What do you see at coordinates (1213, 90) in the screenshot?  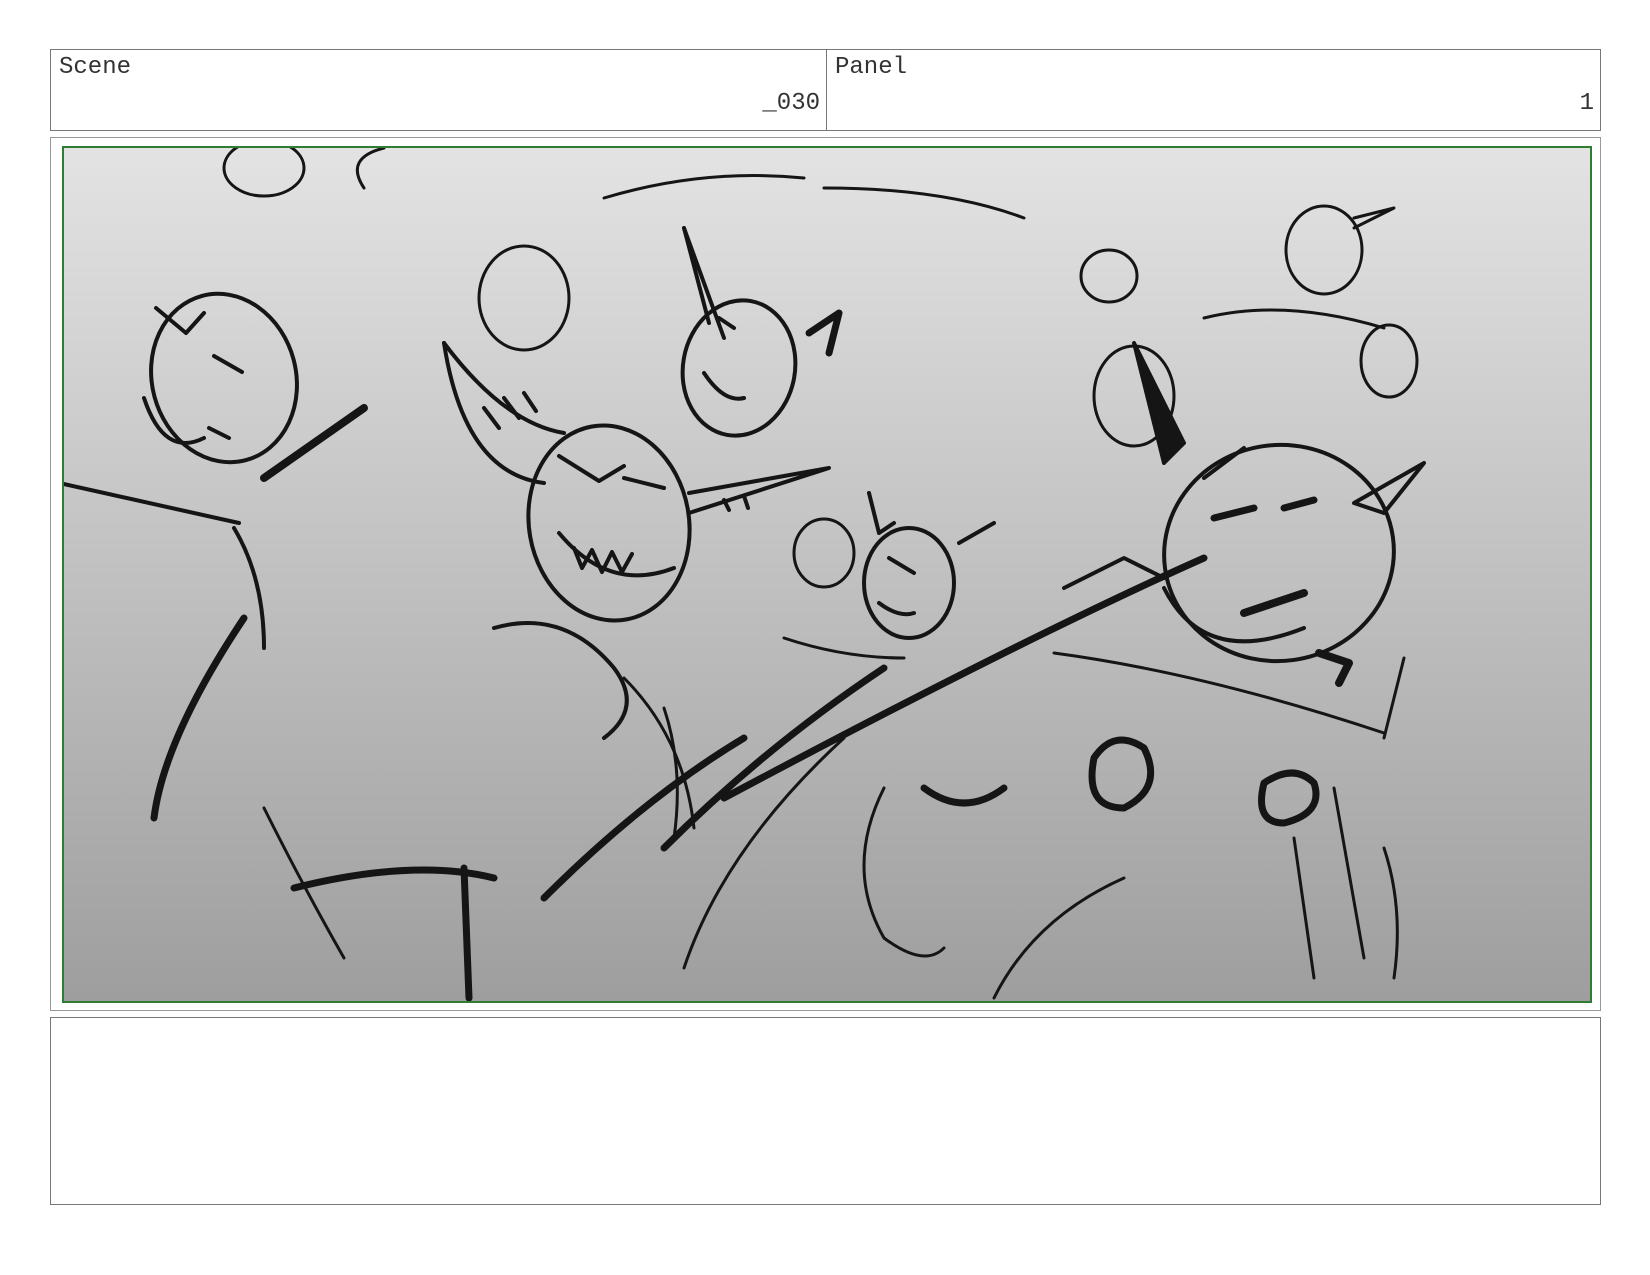 I see `panel-cell: Panel 1` at bounding box center [1213, 90].